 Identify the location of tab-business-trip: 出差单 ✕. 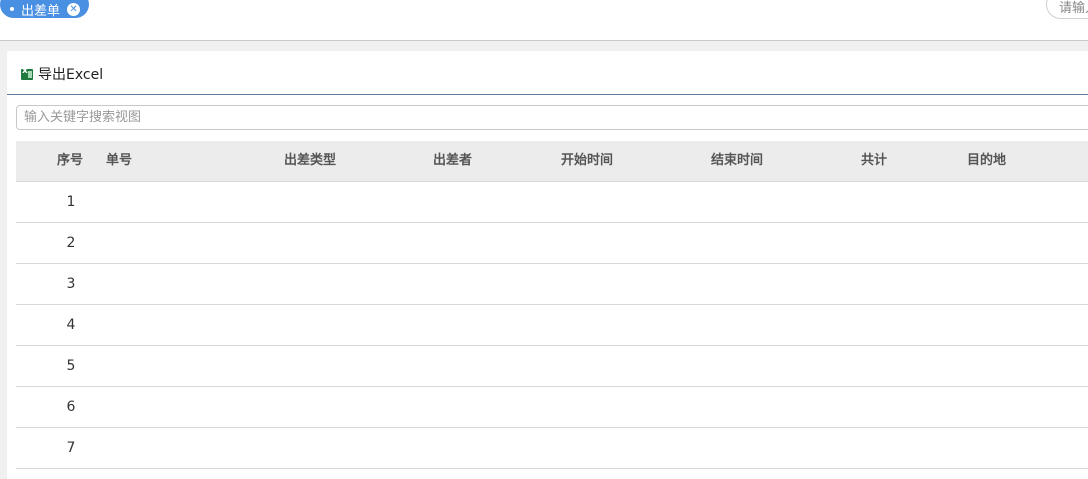
(44, 9).